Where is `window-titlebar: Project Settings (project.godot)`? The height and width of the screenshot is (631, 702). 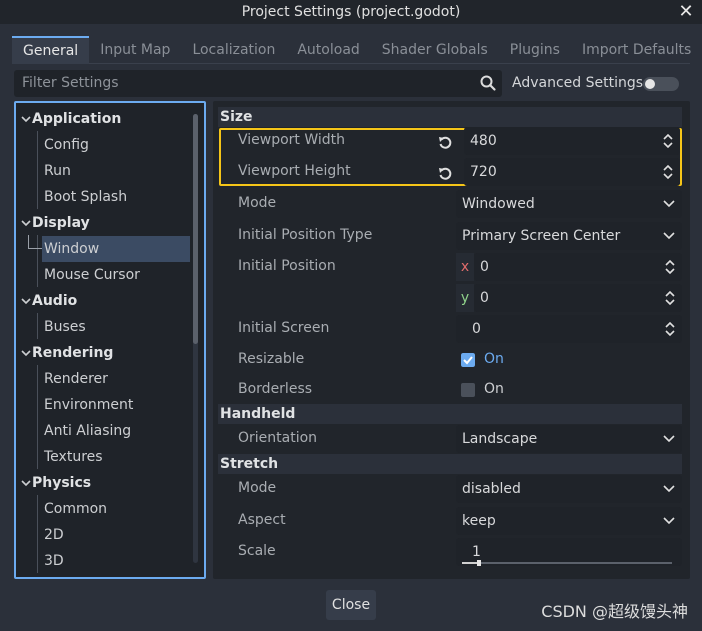
window-titlebar: Project Settings (project.godot) is located at coordinates (351, 12).